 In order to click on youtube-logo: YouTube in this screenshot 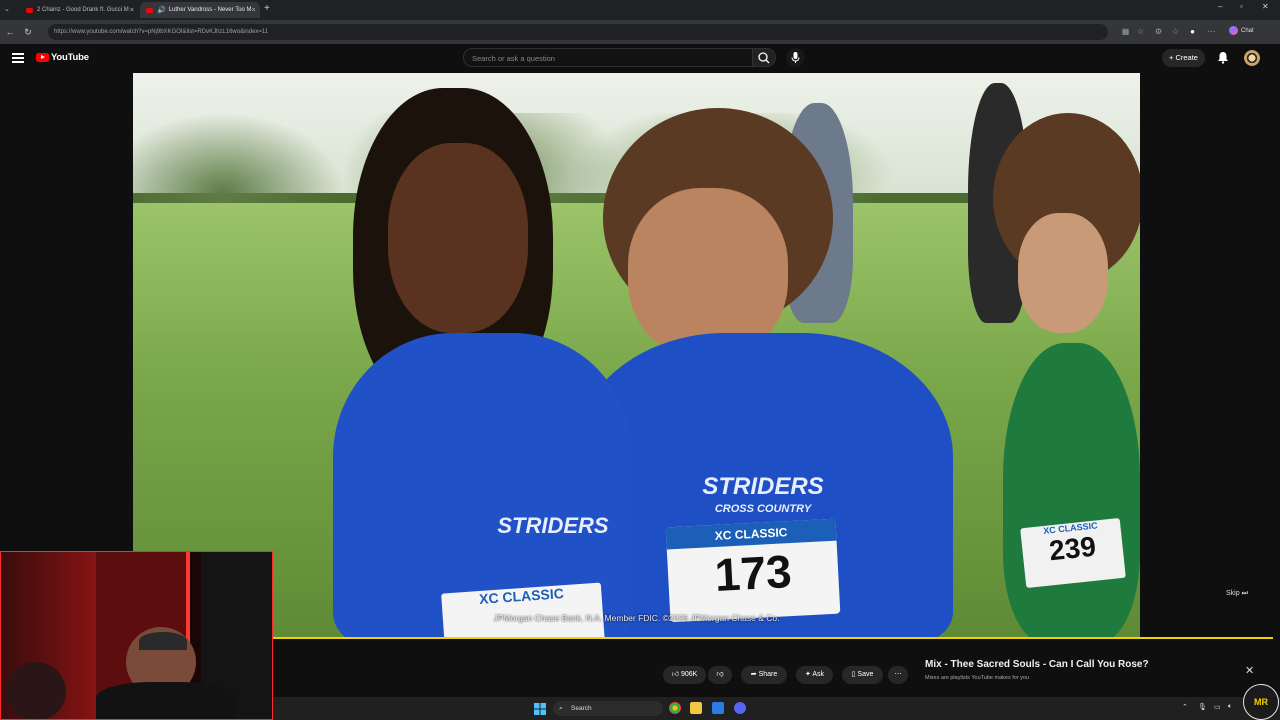, I will do `click(62, 57)`.